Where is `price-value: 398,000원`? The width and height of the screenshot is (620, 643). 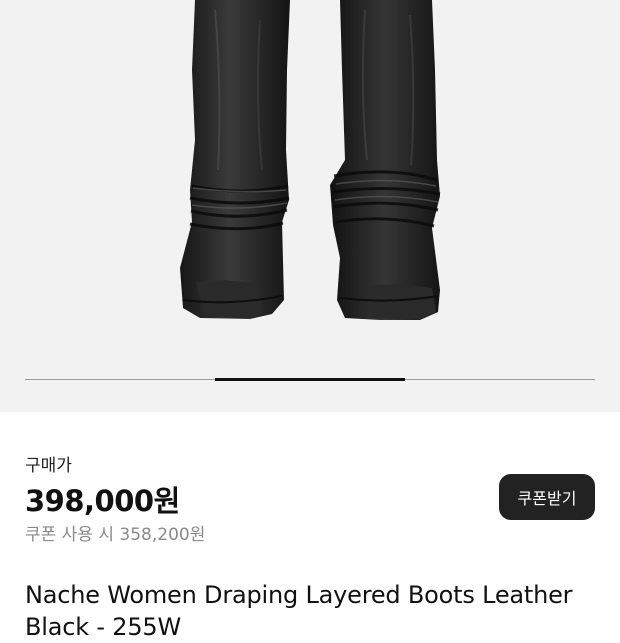
price-value: 398,000원 is located at coordinates (102, 501).